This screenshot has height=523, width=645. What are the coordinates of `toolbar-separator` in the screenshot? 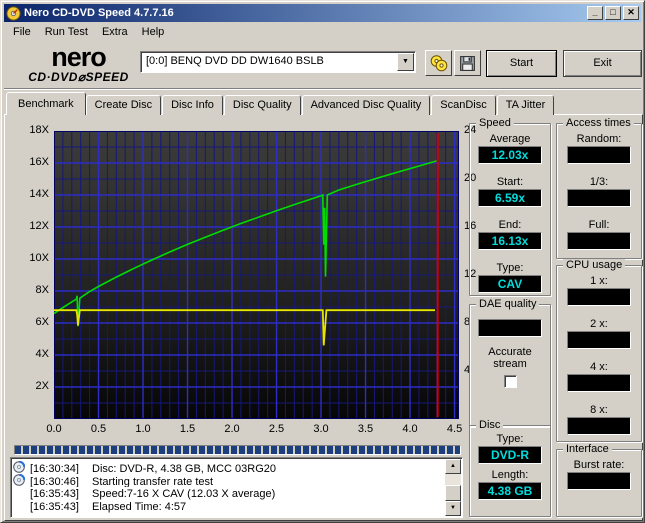 It's located at (322, 89).